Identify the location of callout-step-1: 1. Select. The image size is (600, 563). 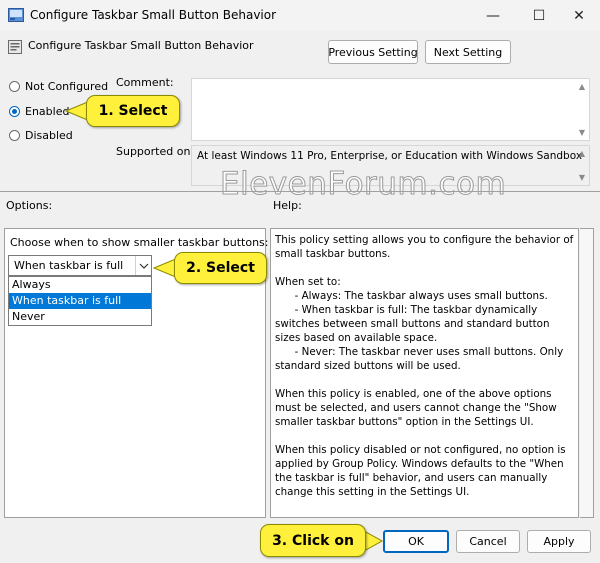
(133, 111).